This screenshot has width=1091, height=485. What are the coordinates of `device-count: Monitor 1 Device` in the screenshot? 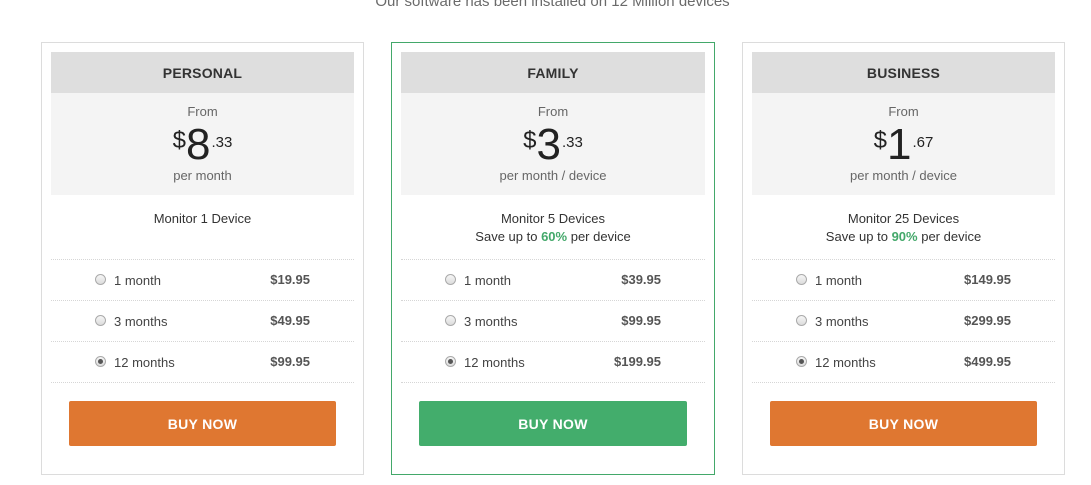 It's located at (202, 218).